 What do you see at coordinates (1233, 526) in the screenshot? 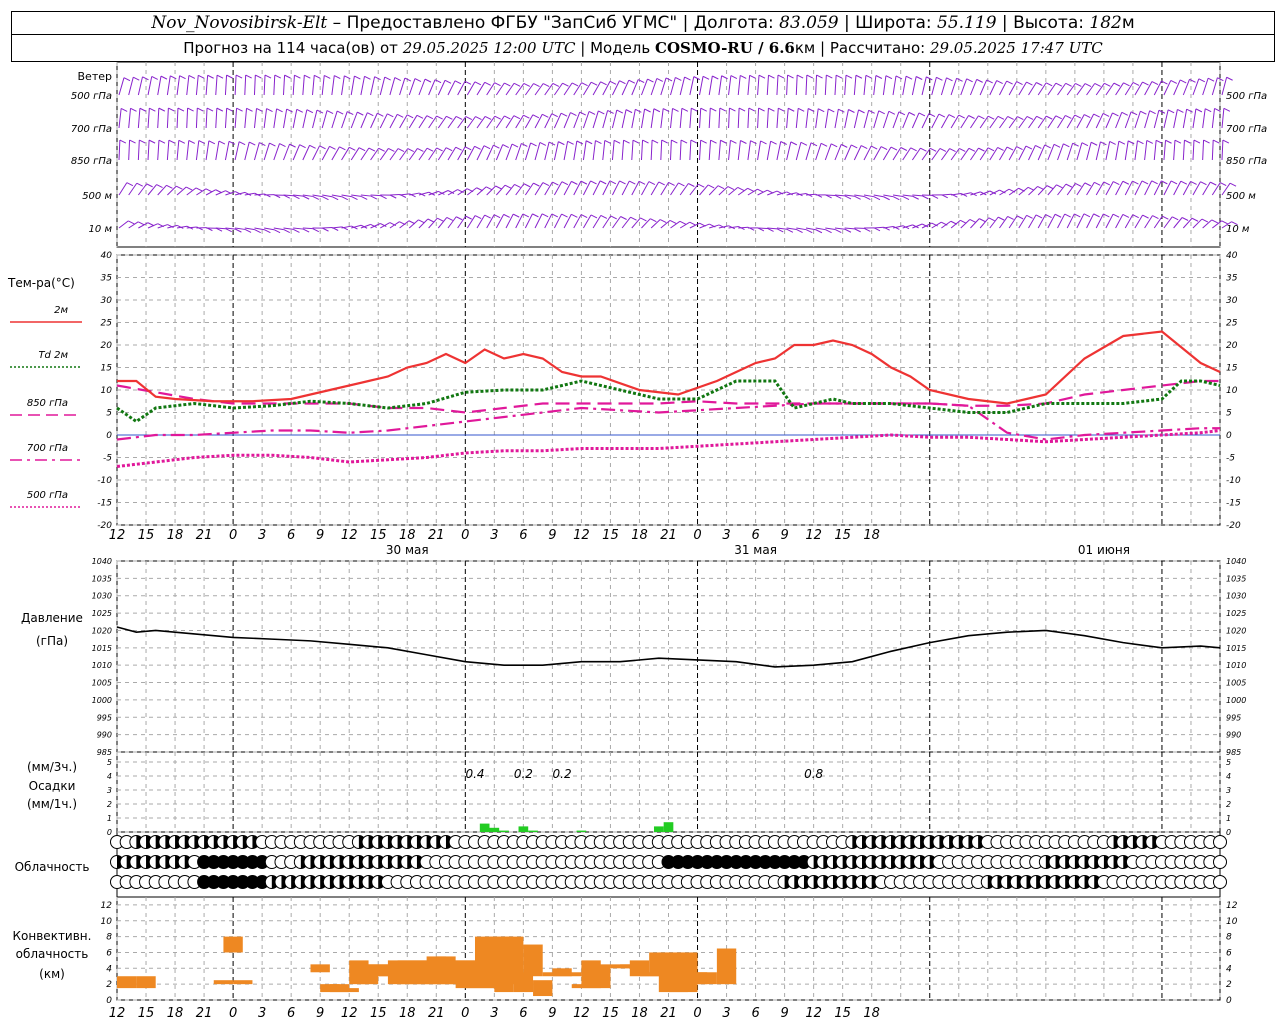
I see `temp-tick-right: -20` at bounding box center [1233, 526].